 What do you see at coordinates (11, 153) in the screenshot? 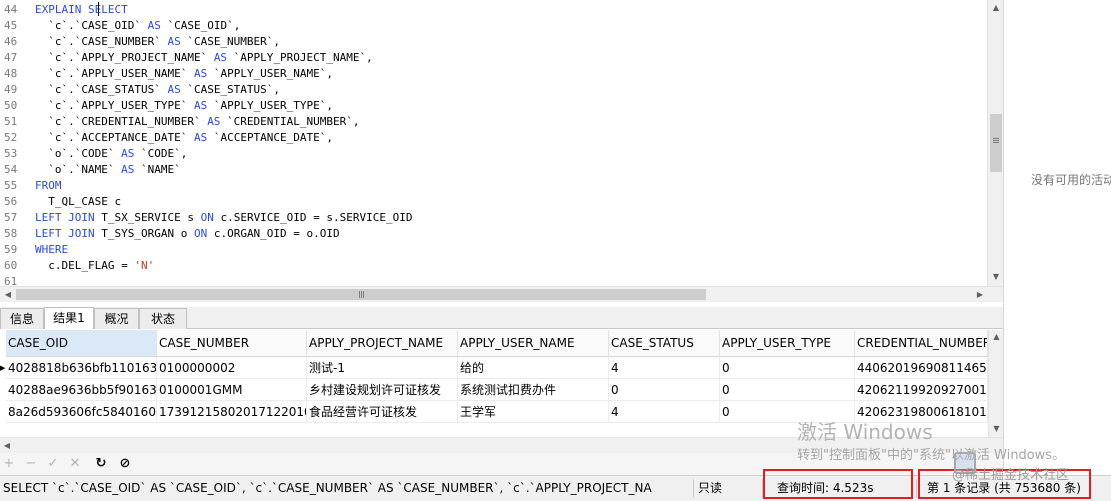
I see `line-number: 53` at bounding box center [11, 153].